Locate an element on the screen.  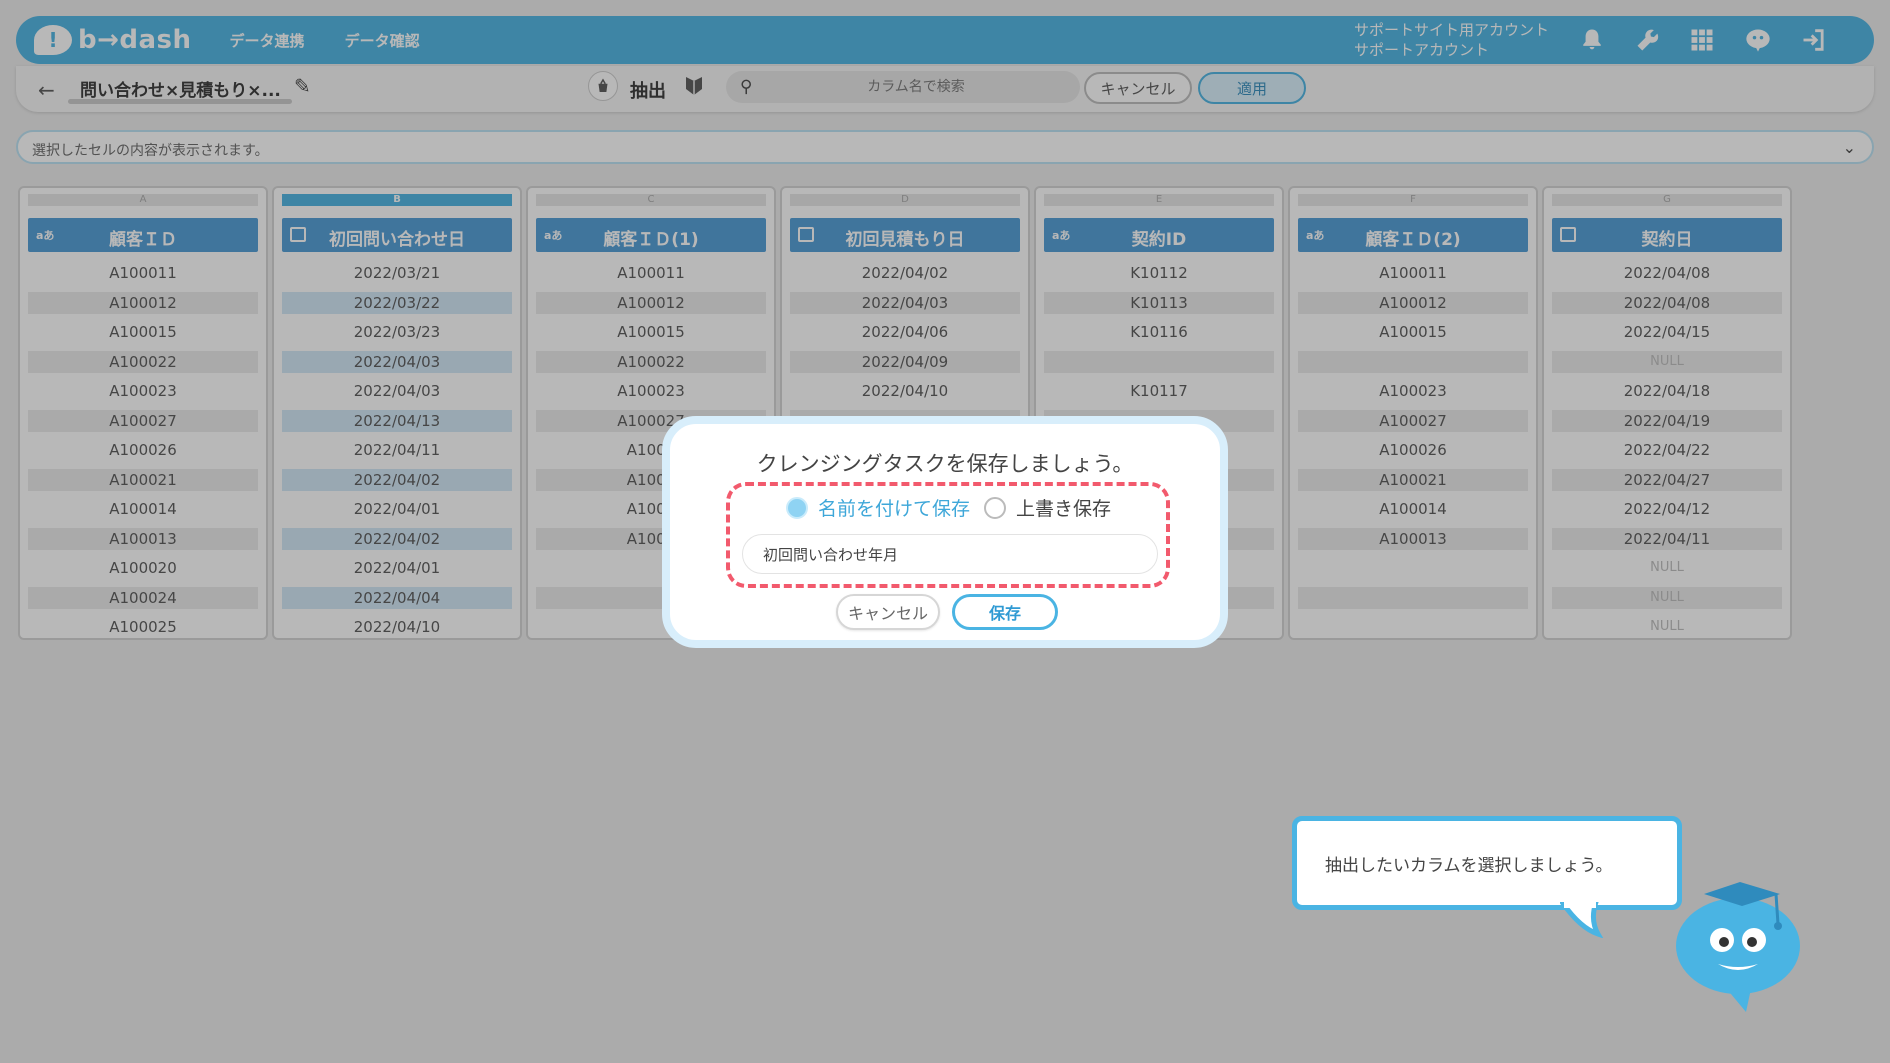
tutorial-bubble: 抽出したいカラムを選択しましょう。 is located at coordinates (1487, 863).